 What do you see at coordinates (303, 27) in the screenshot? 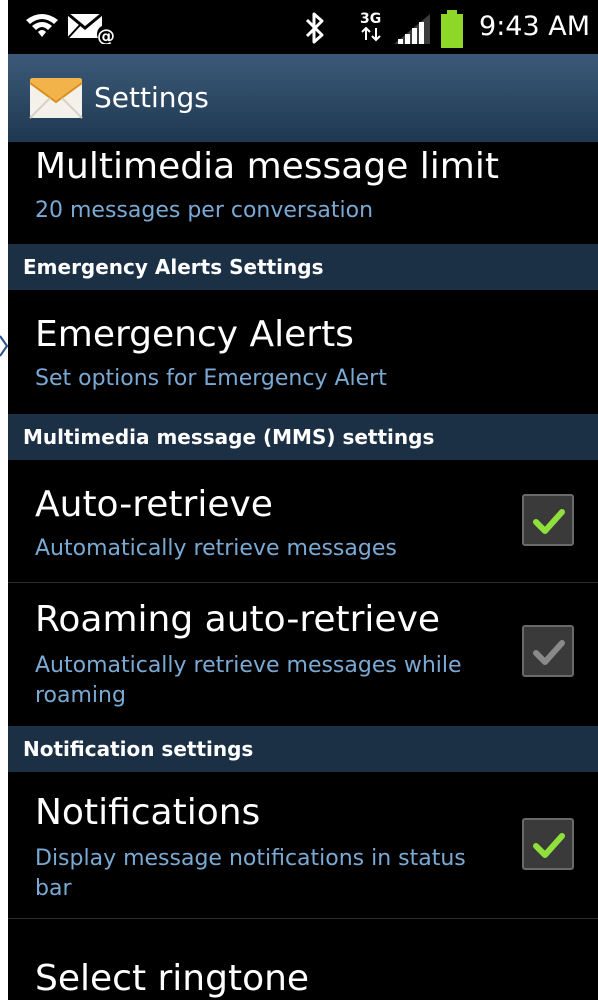
I see `status-bar: @ 3G 9:43 AM` at bounding box center [303, 27].